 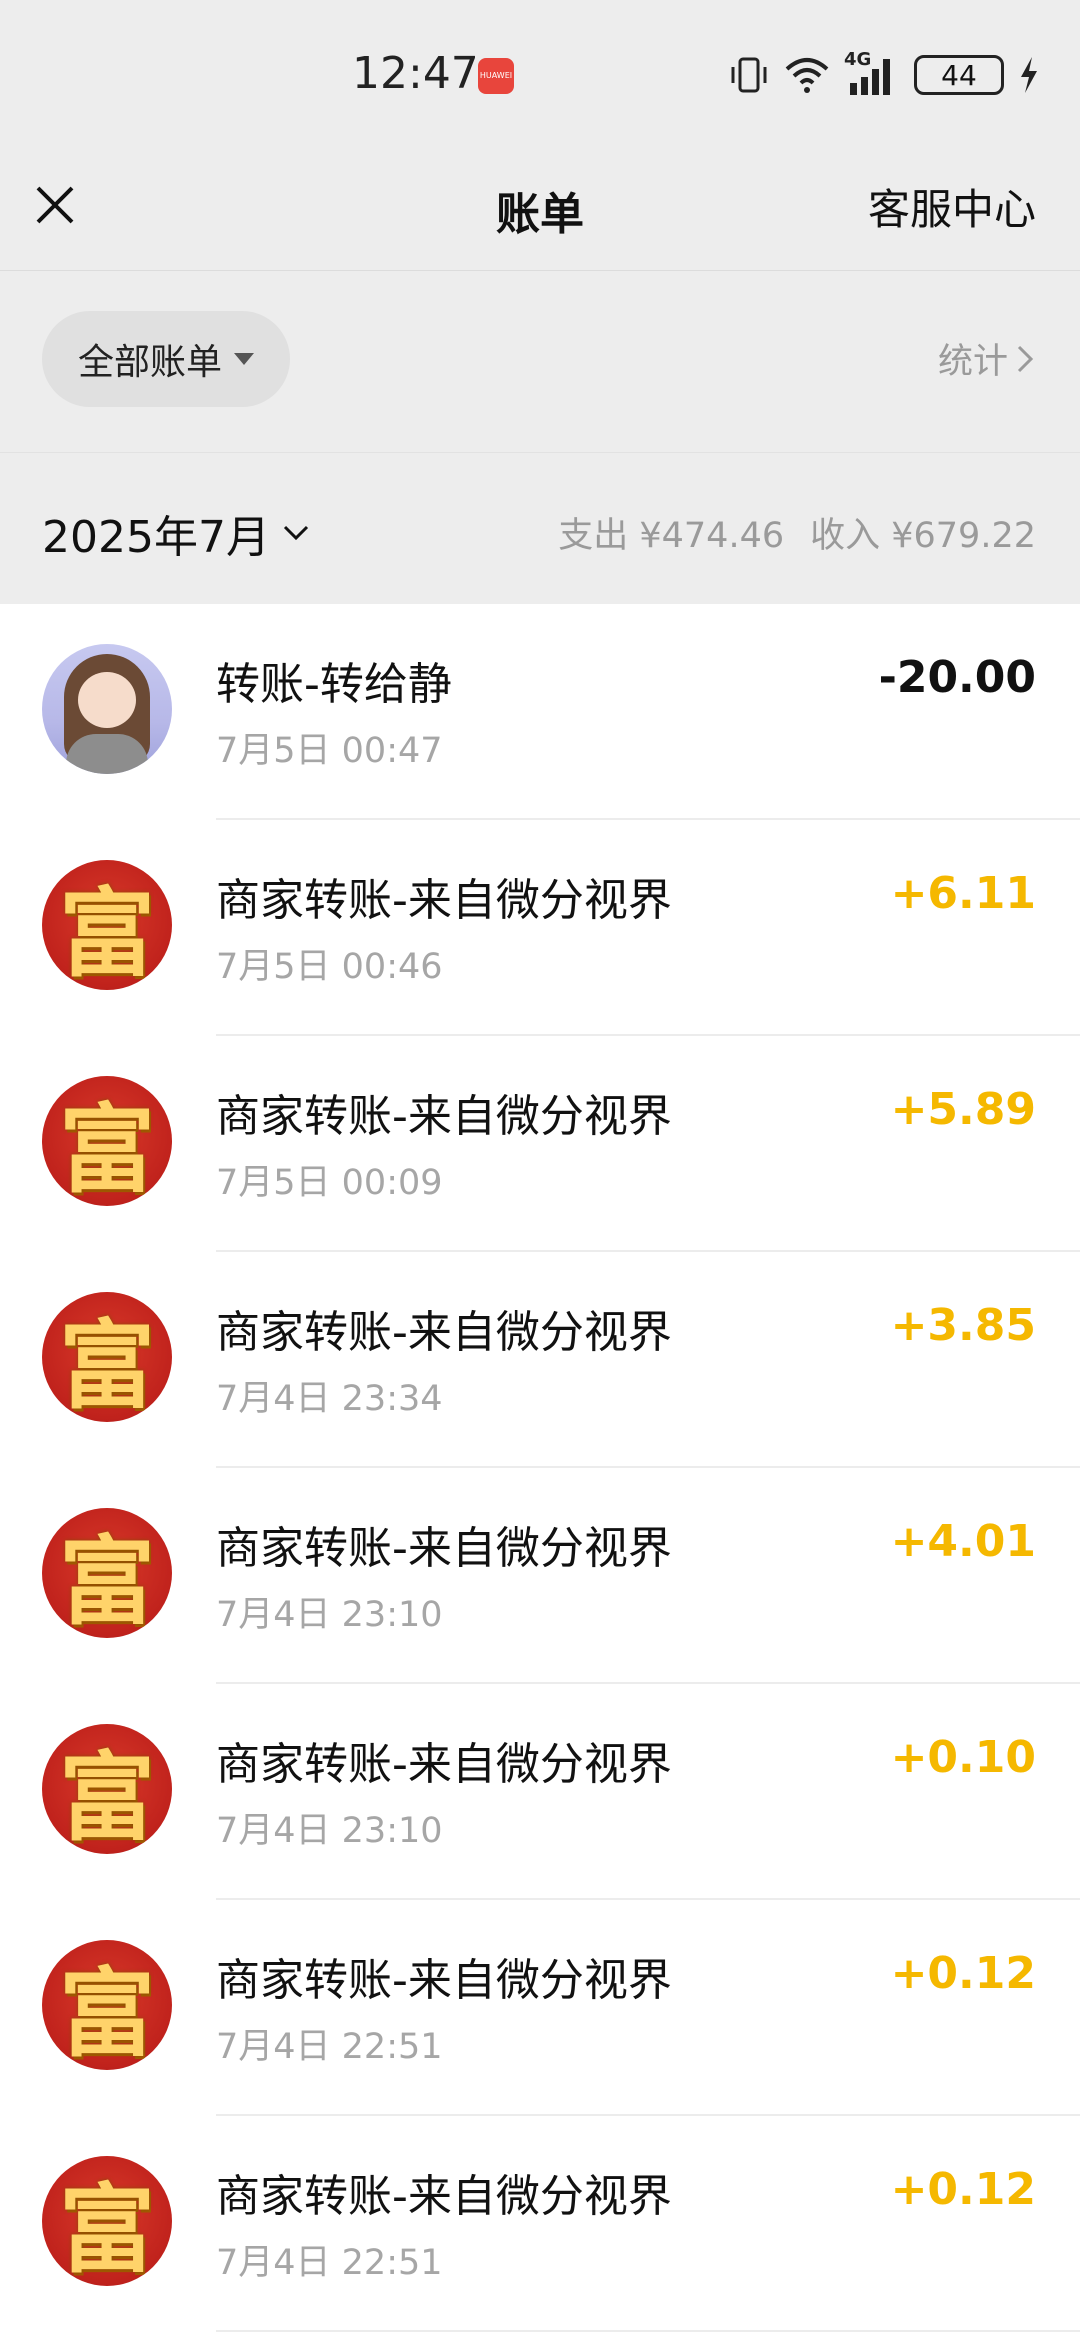 I want to click on month-picker: 2025年7月, so click(x=176, y=533).